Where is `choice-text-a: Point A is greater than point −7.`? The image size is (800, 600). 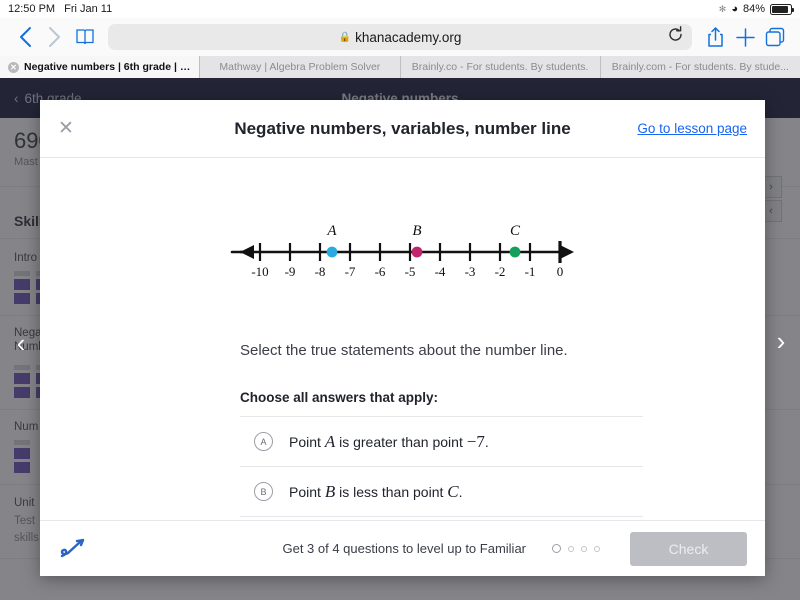
choice-text-a: Point A is greater than point −7. is located at coordinates (389, 442).